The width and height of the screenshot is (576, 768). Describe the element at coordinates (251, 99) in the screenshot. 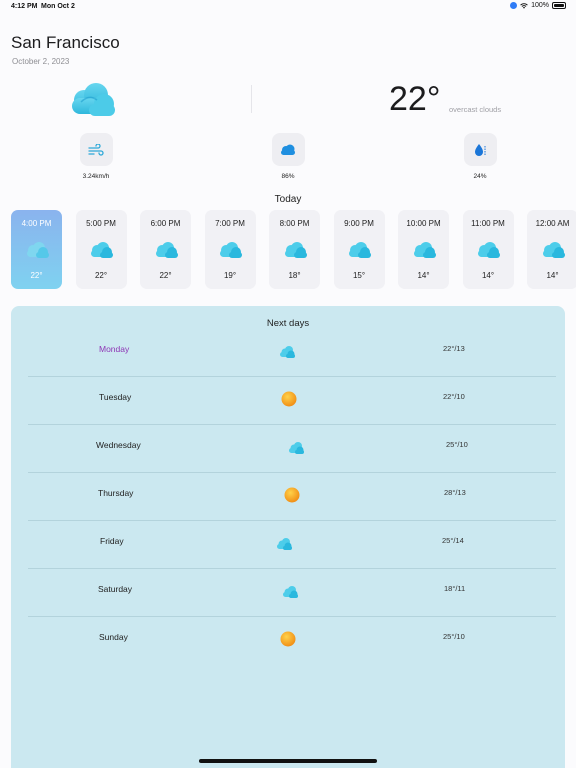

I see `header-divider` at that location.